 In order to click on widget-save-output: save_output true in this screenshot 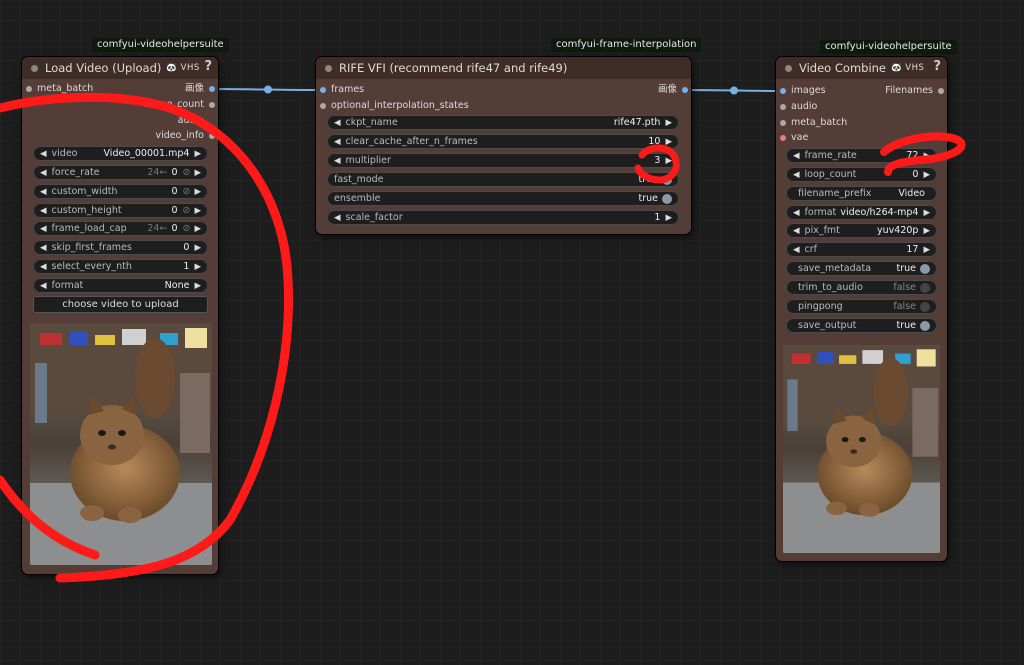, I will do `click(861, 325)`.